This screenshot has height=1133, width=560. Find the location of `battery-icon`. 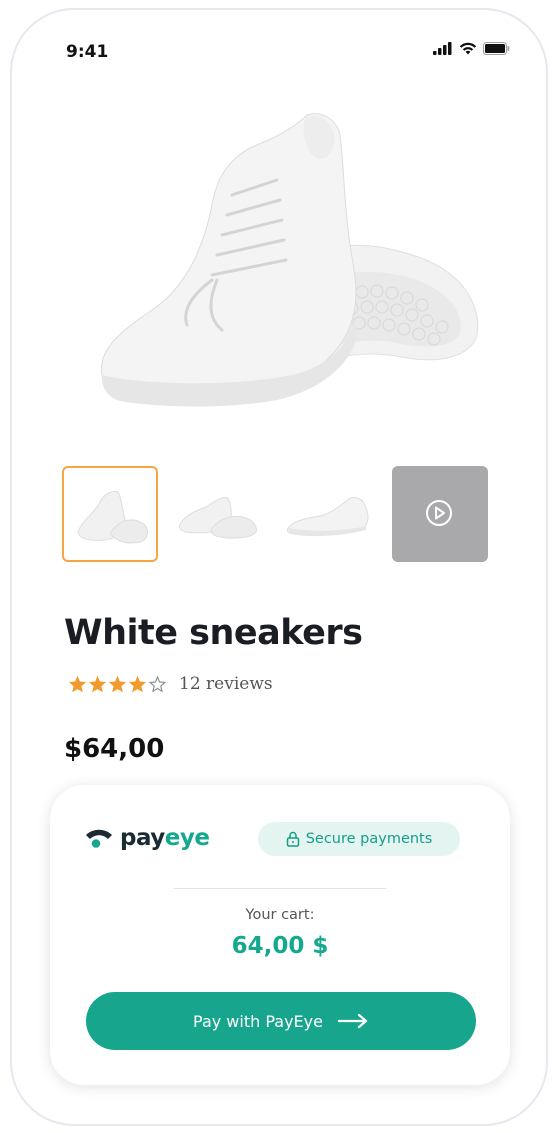

battery-icon is located at coordinates (496, 48).